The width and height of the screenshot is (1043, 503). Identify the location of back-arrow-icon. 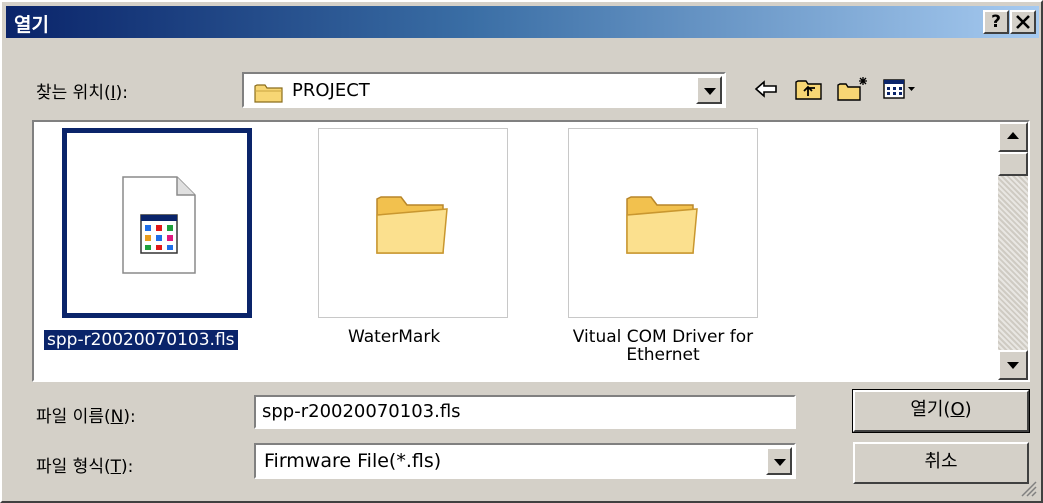
(766, 89).